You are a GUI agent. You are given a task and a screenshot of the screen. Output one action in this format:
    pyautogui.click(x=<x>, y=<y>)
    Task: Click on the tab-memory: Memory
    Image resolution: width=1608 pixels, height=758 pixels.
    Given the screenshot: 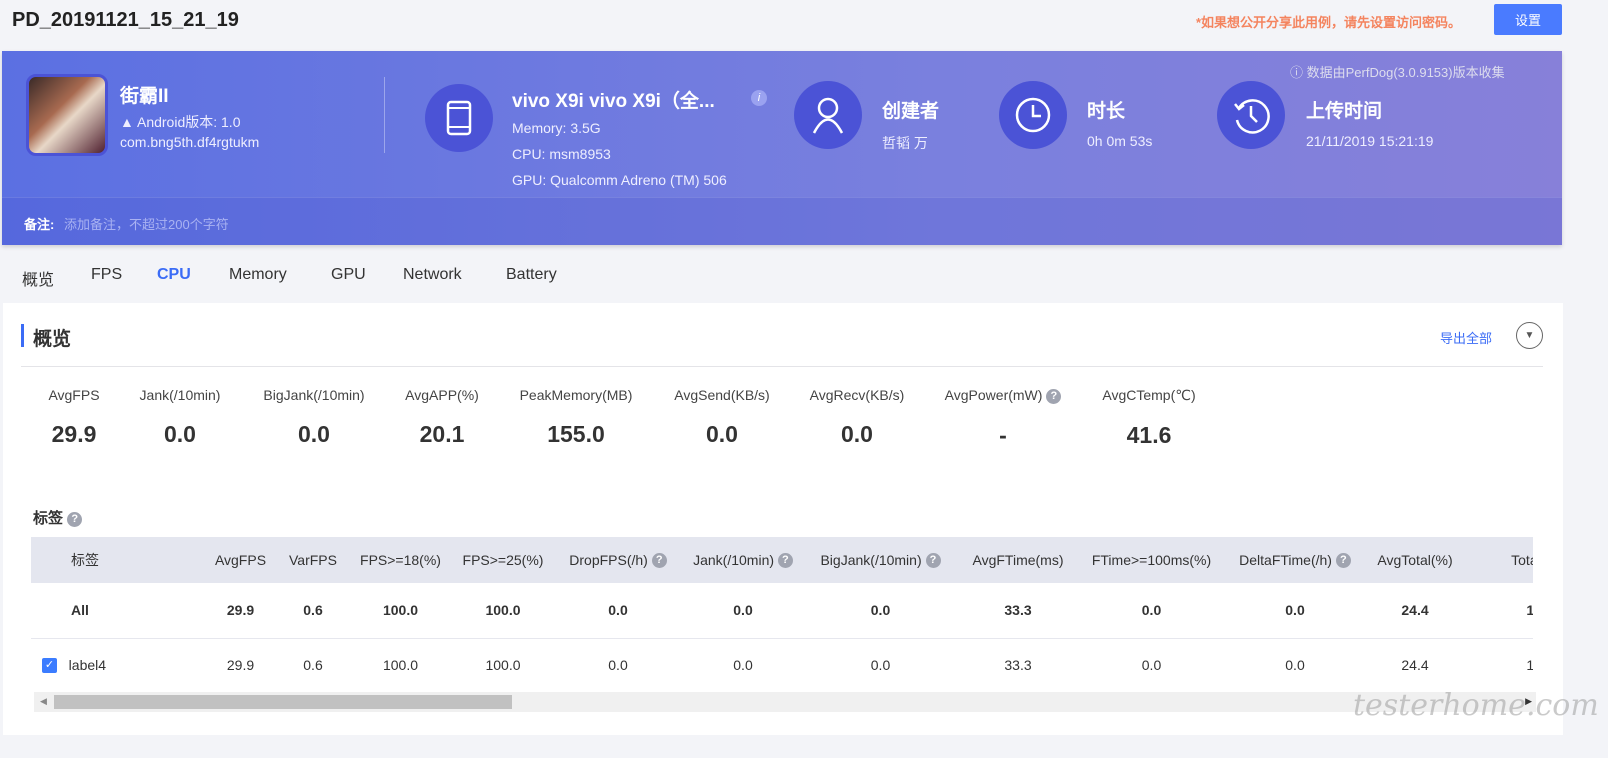 What is the action you would take?
    pyautogui.click(x=258, y=275)
    